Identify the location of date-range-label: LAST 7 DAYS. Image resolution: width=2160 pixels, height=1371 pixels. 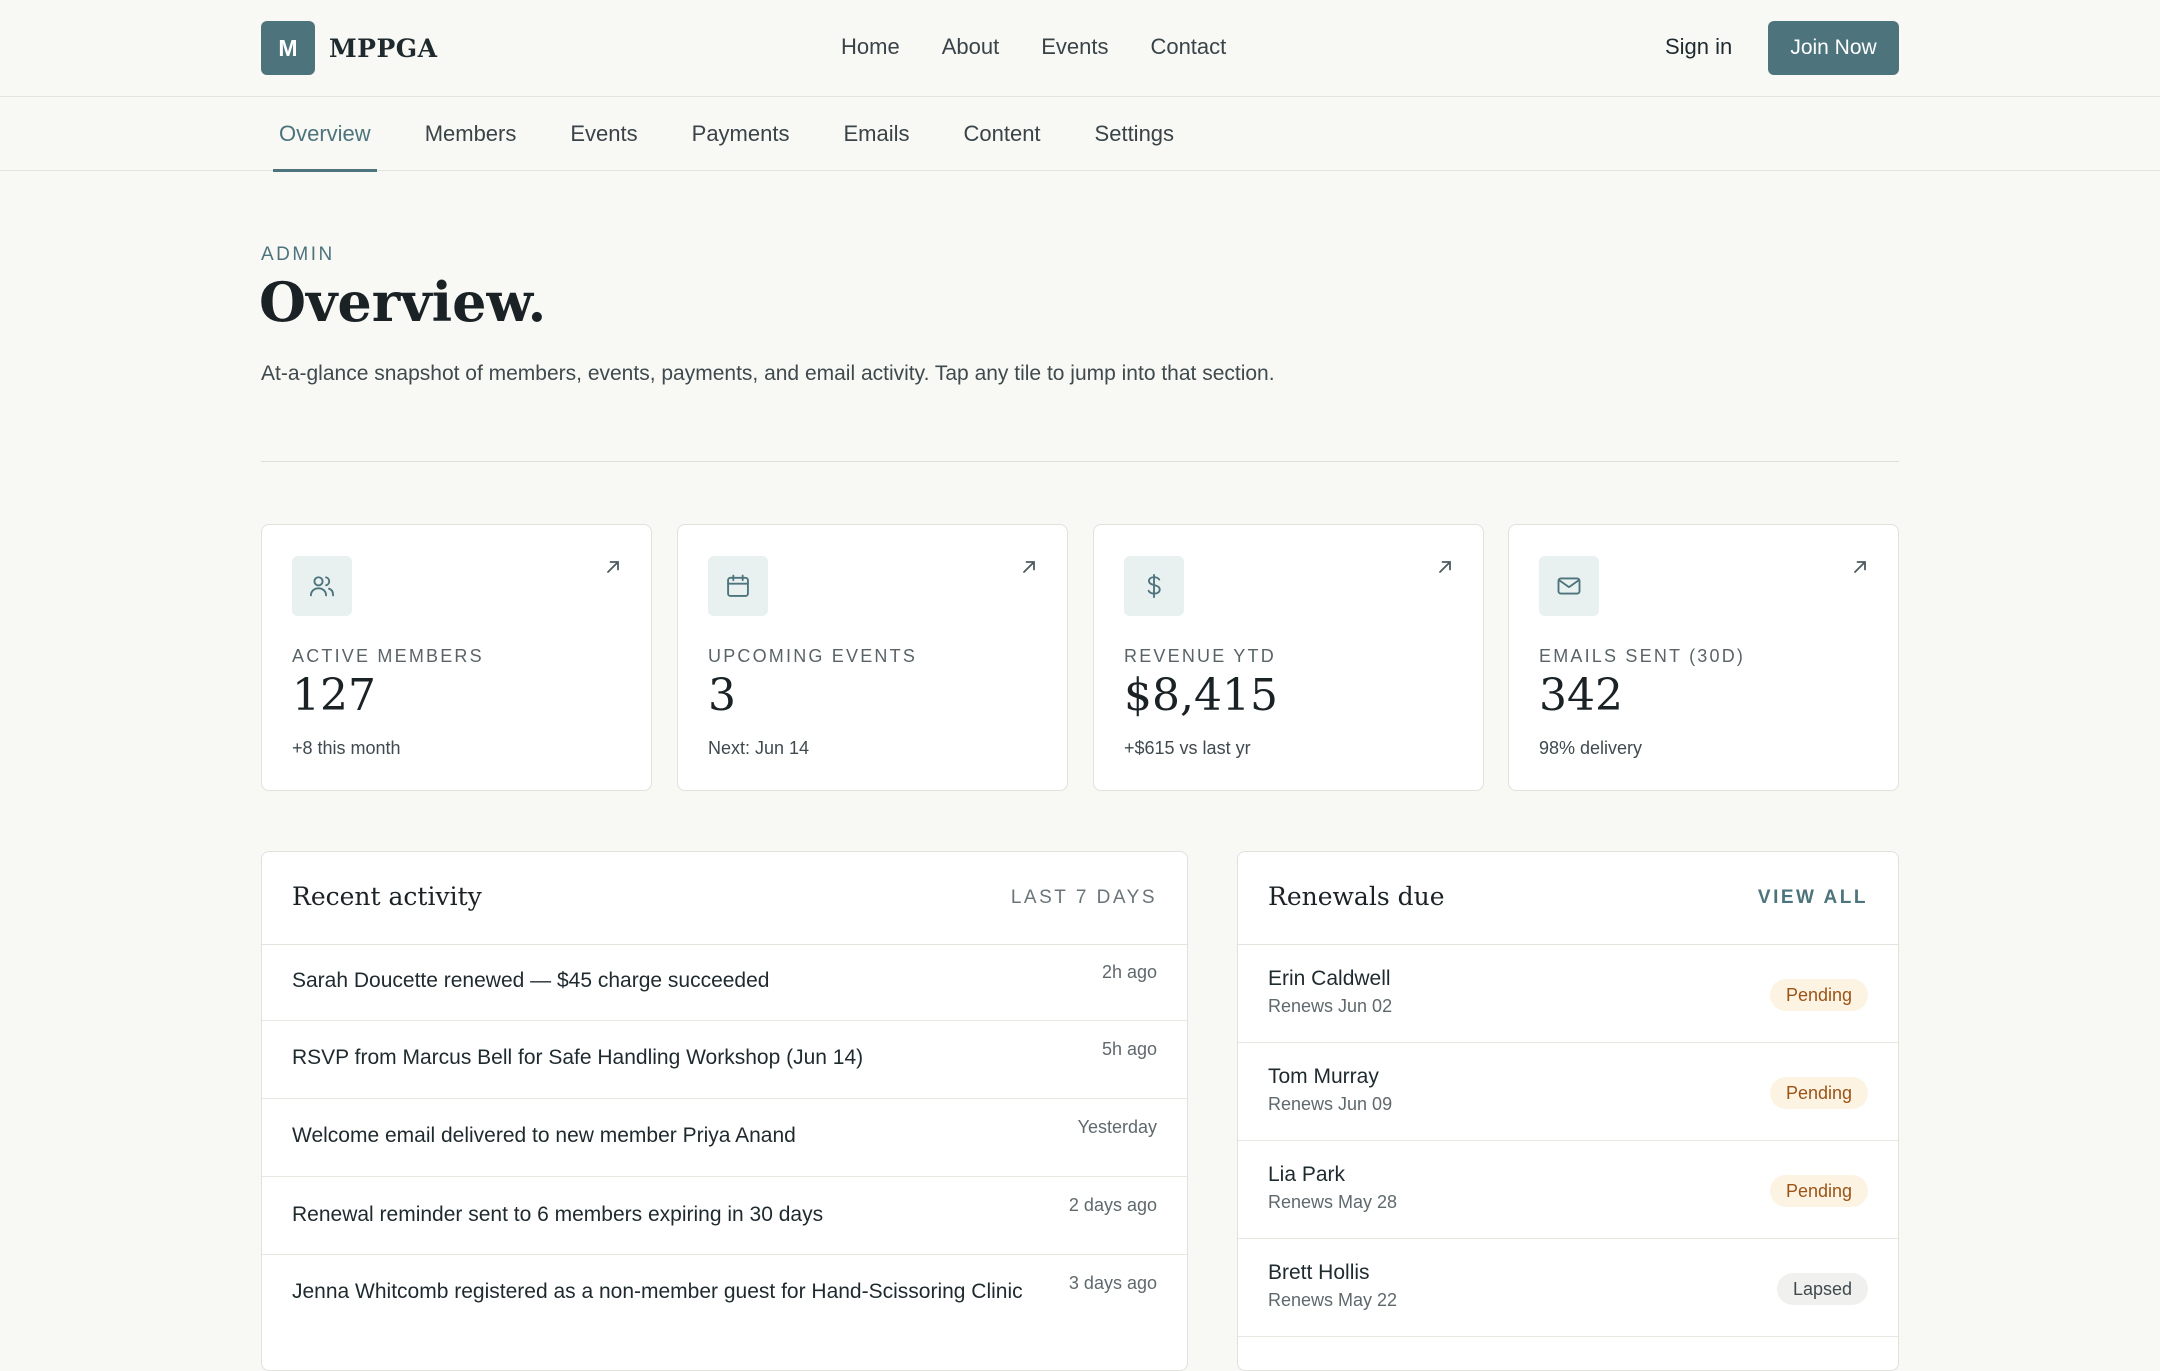
(1083, 897).